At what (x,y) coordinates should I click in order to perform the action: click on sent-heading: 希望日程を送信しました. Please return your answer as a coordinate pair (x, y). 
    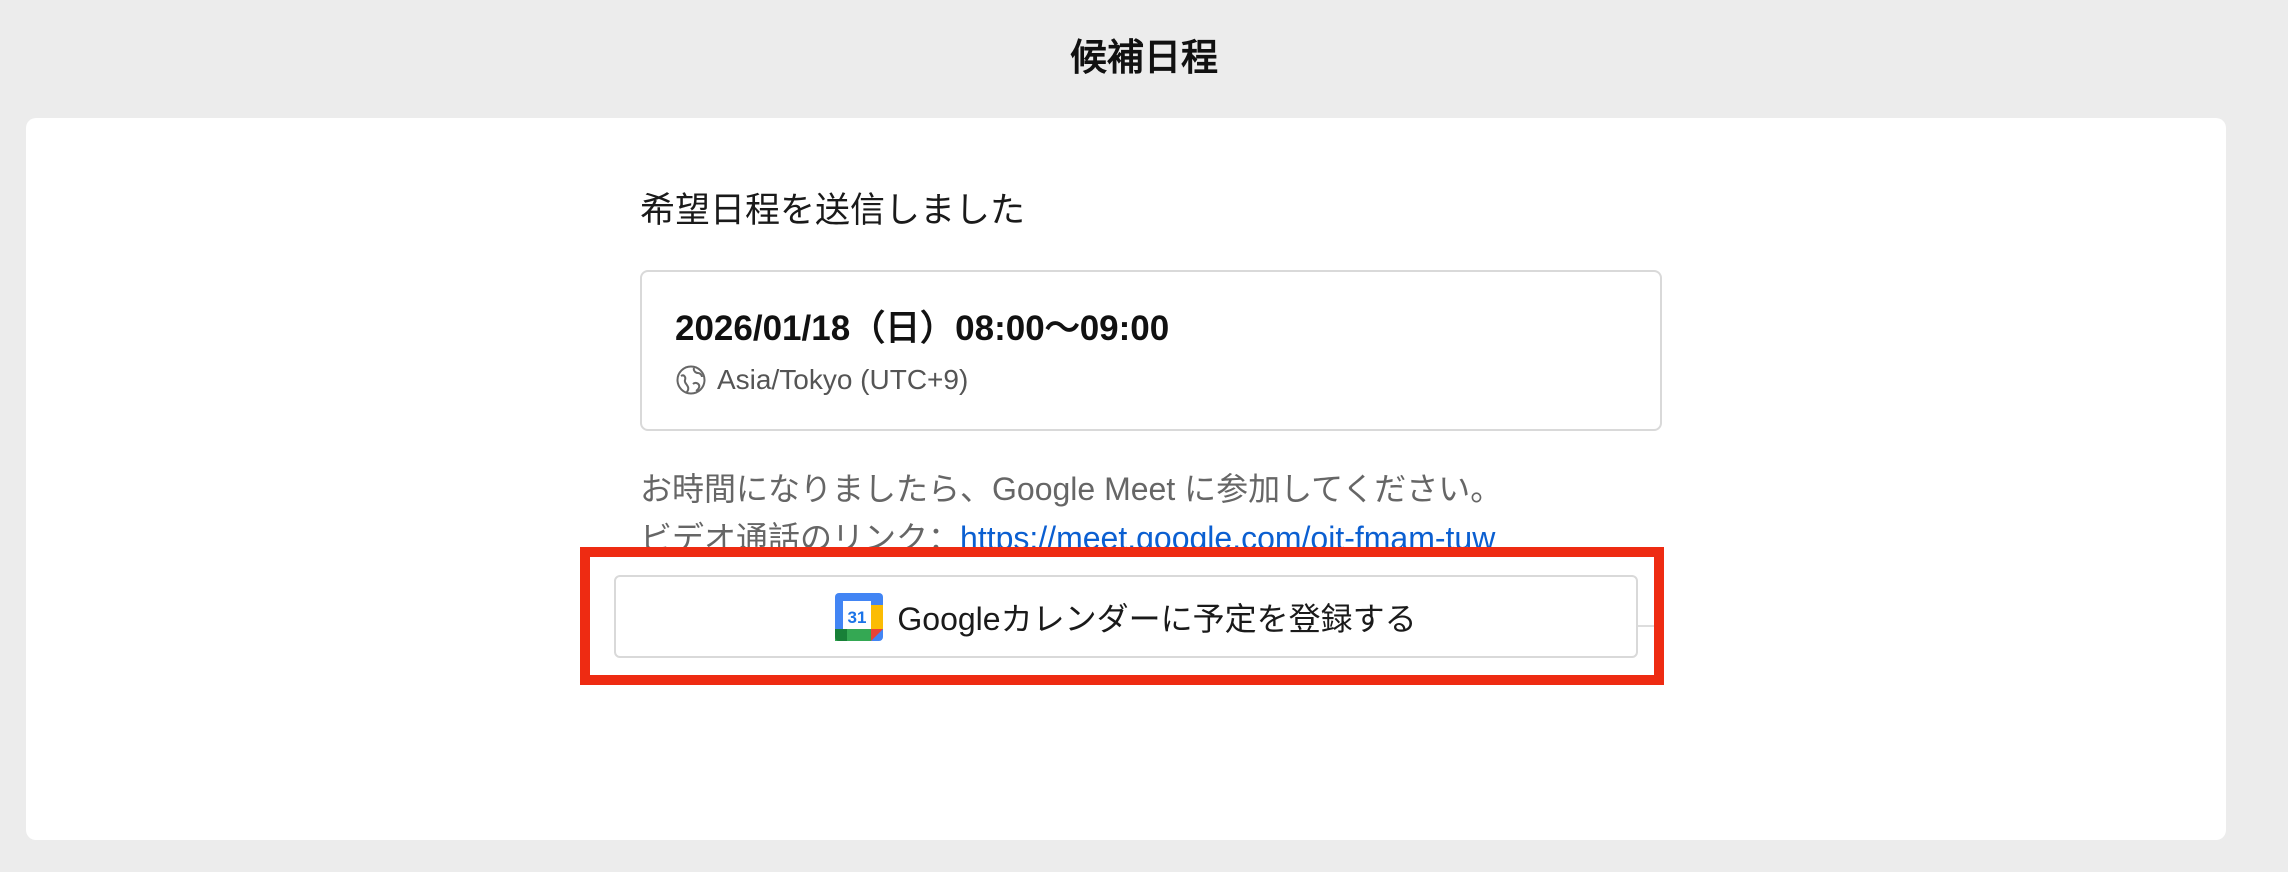
    Looking at the image, I should click on (833, 210).